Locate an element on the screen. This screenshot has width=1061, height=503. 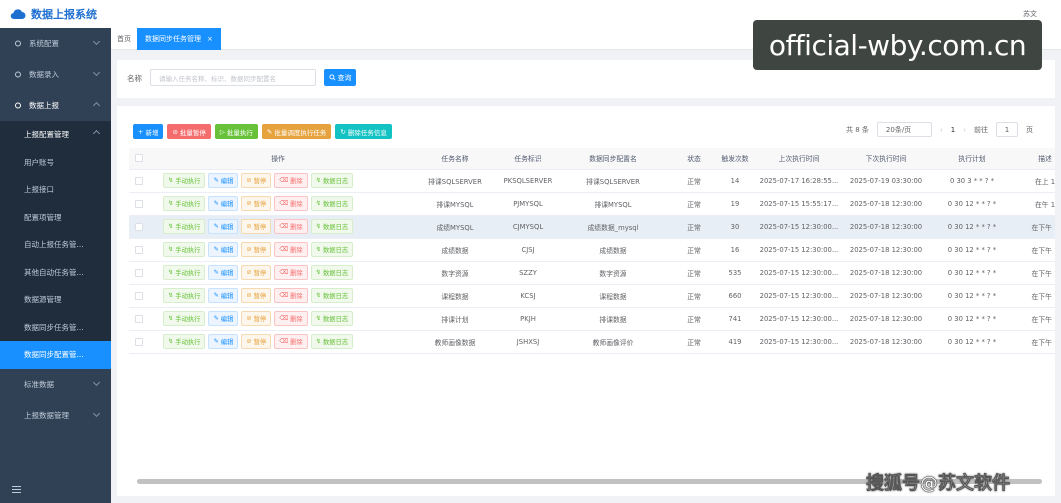
select-all-cell is located at coordinates (139, 159).